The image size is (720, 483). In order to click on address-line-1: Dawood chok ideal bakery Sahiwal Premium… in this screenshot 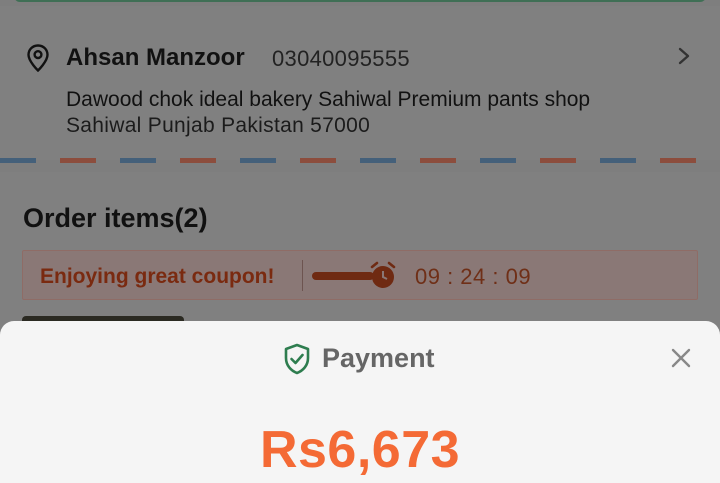, I will do `click(328, 99)`.